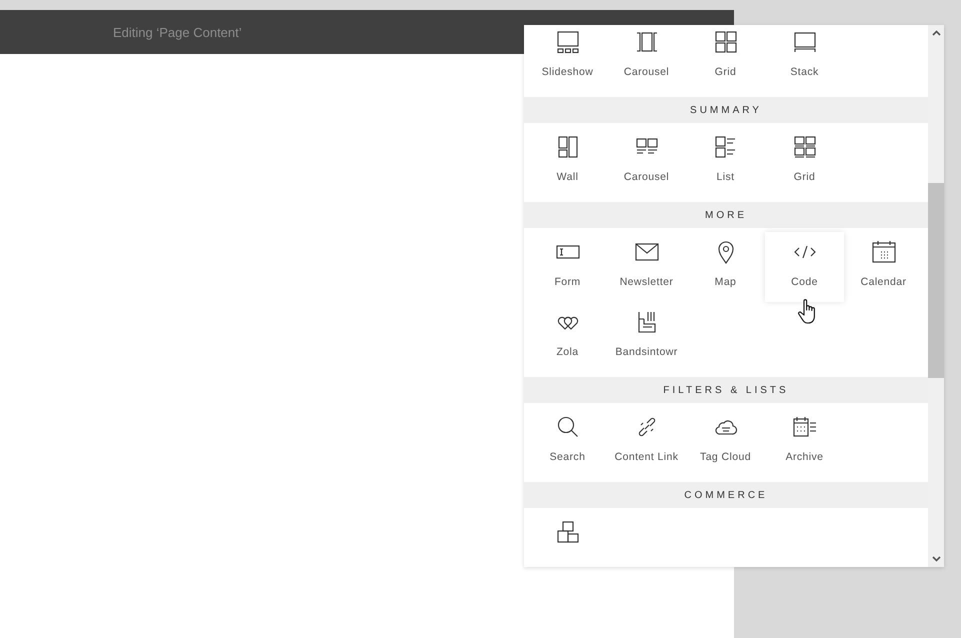 The height and width of the screenshot is (638, 961). What do you see at coordinates (726, 495) in the screenshot?
I see `section-header: COMMERCE` at bounding box center [726, 495].